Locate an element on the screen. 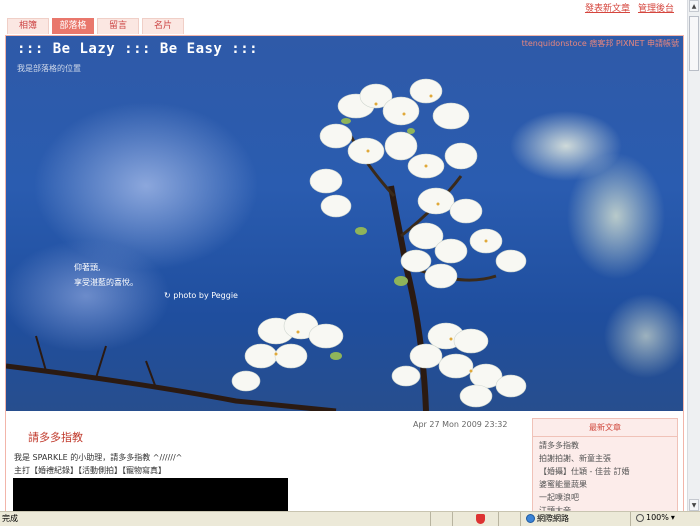 The height and width of the screenshot is (526, 700). status-text: 完成 is located at coordinates (10, 518).